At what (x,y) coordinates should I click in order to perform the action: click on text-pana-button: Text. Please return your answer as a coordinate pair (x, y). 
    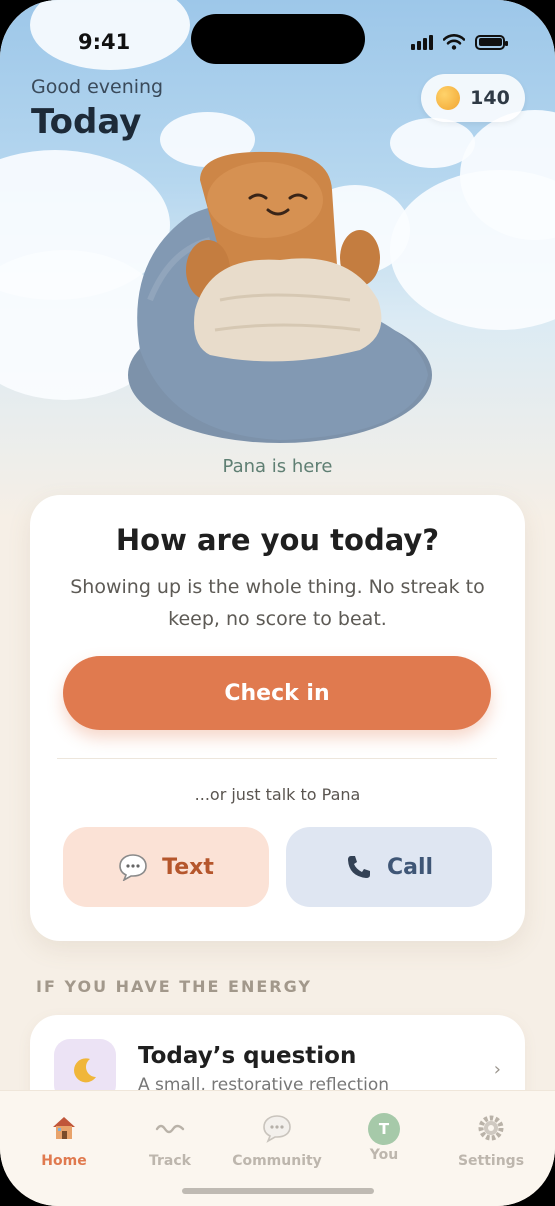
    Looking at the image, I should click on (166, 867).